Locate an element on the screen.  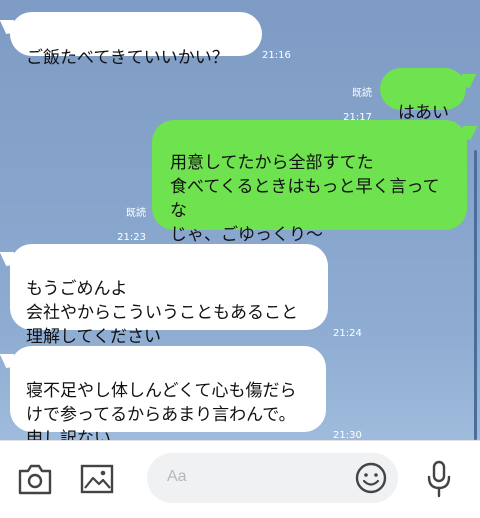
microphone-icon is located at coordinates (439, 479).